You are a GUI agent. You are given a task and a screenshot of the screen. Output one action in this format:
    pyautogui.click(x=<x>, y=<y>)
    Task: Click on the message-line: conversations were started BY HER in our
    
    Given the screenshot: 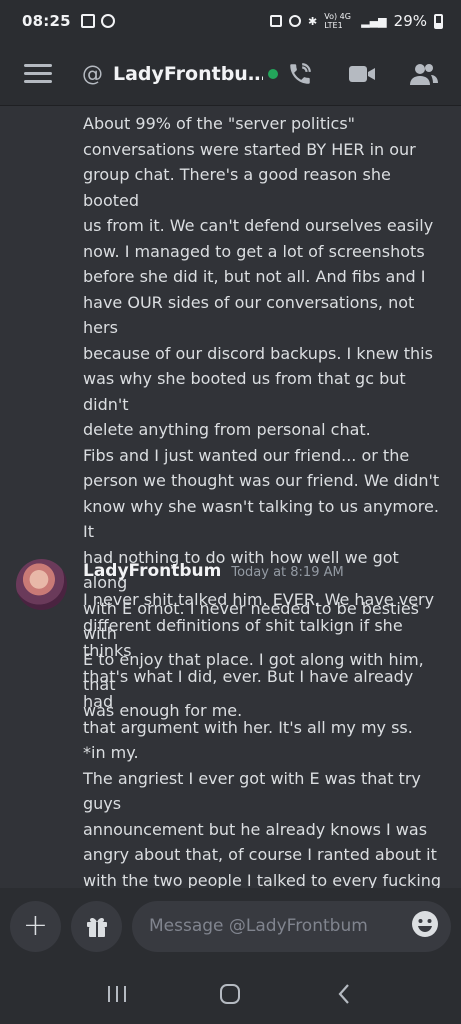 What is the action you would take?
    pyautogui.click(x=249, y=149)
    